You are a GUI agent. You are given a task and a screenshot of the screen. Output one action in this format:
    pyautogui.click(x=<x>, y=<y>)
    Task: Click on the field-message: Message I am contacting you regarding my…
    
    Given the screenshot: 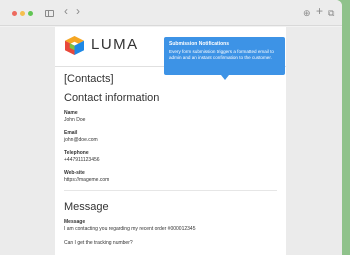 What is the action you would take?
    pyautogui.click(x=170, y=233)
    